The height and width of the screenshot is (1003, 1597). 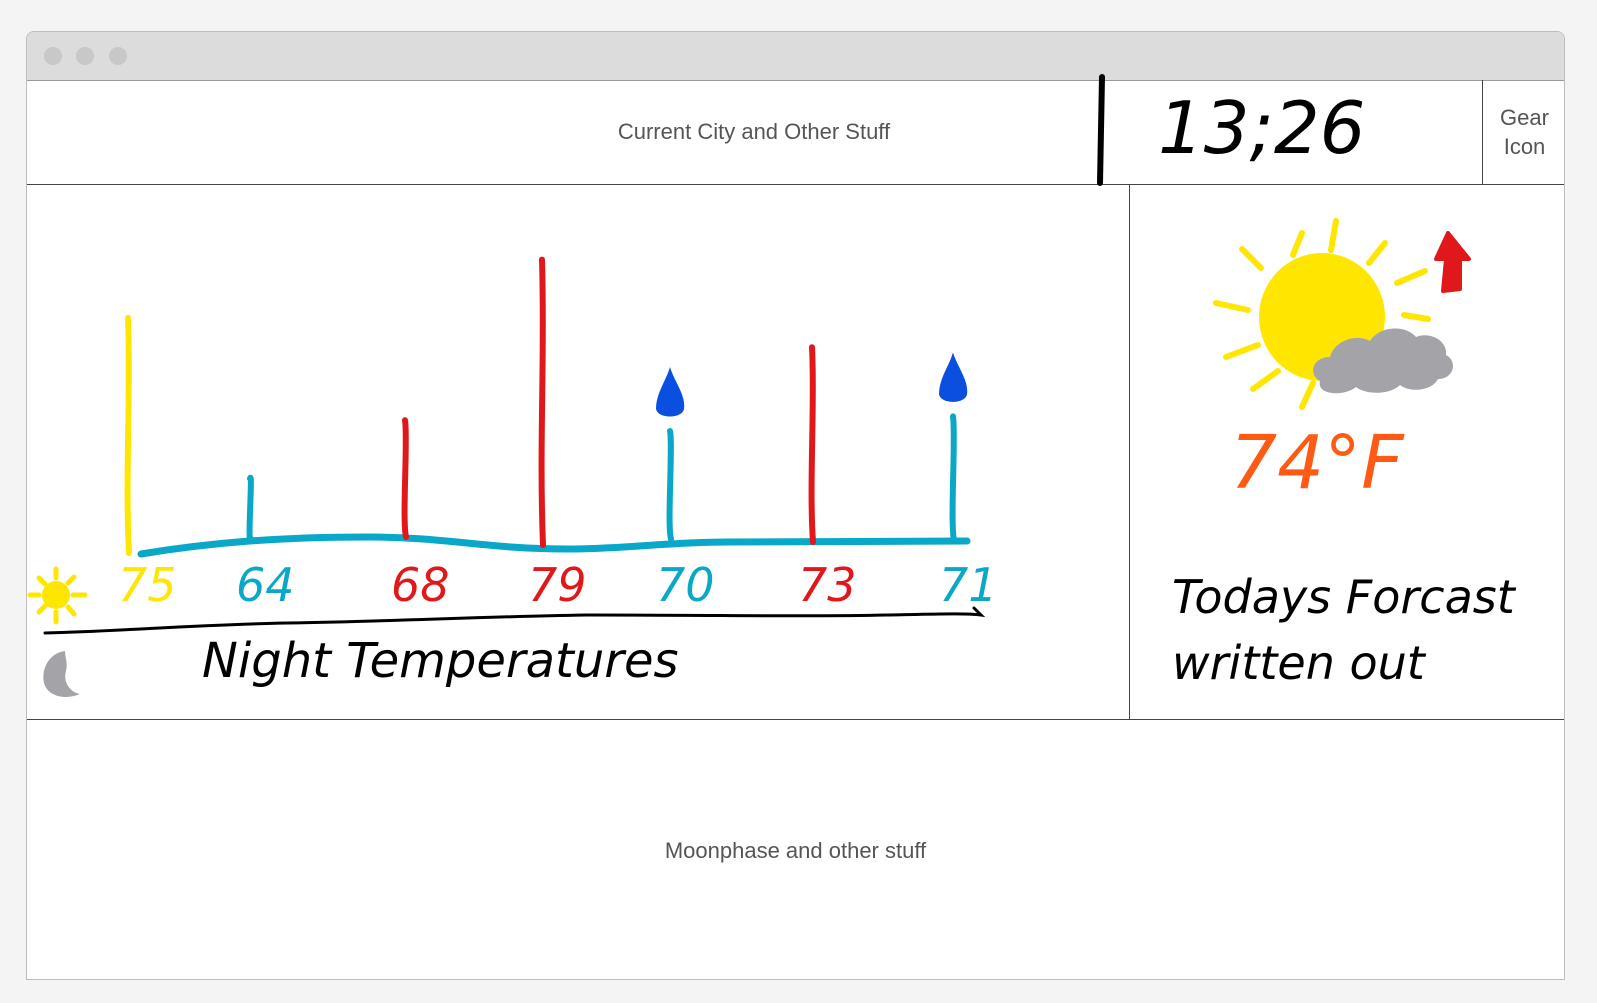 What do you see at coordinates (440, 661) in the screenshot?
I see `chart-xlabel: Night Temperatures` at bounding box center [440, 661].